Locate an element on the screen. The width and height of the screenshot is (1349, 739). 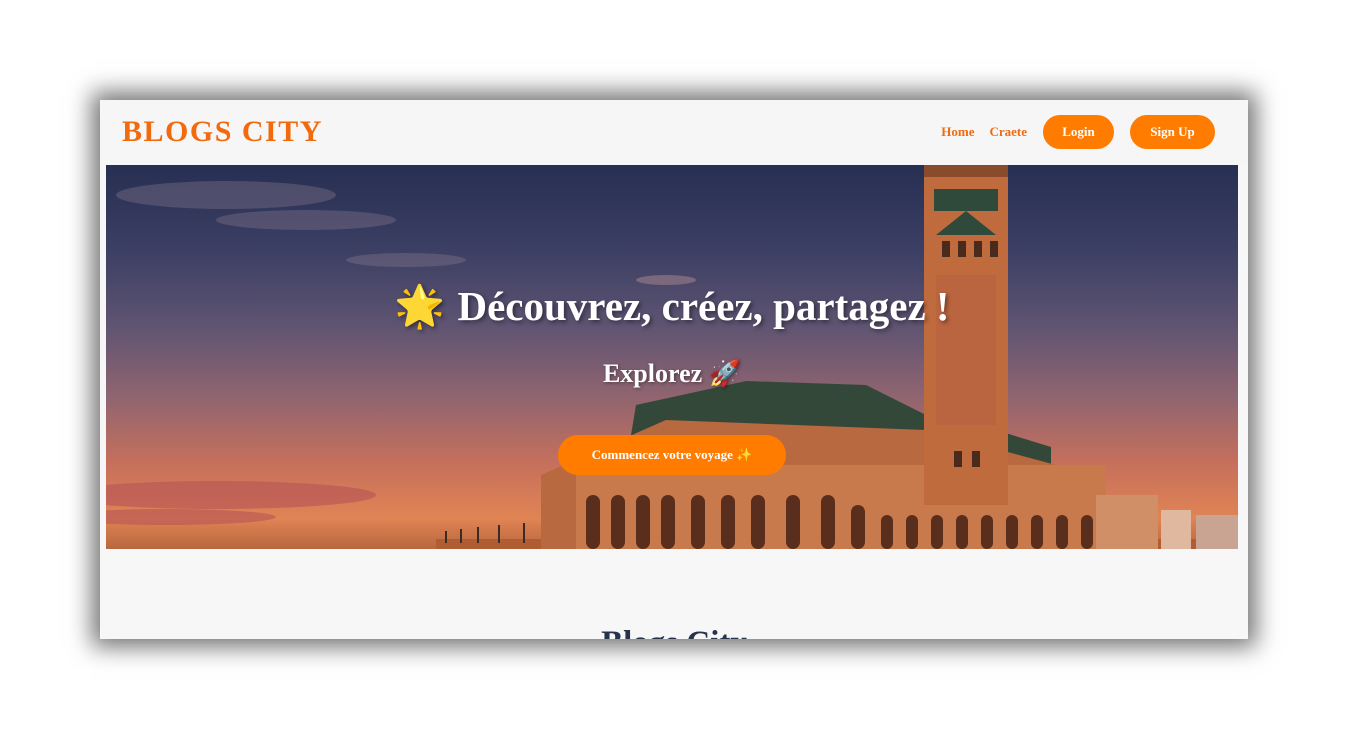
nav-link-home: Home is located at coordinates (957, 132).